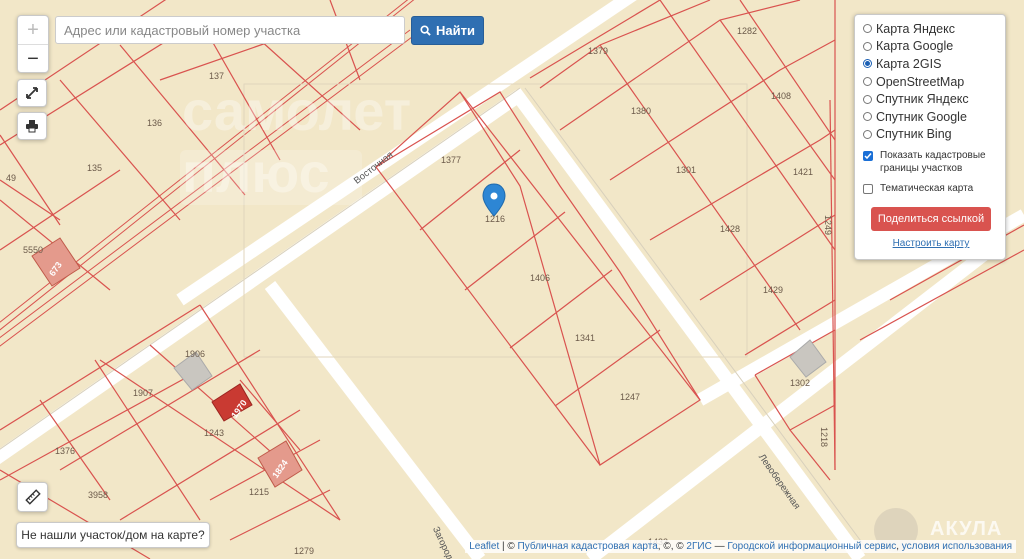 This screenshot has width=1024, height=559. I want to click on zoom-in-button: +, so click(33, 30).